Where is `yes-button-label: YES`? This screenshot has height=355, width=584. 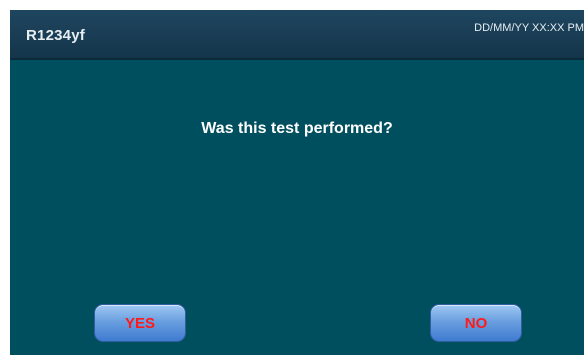
yes-button-label: YES is located at coordinates (139, 323).